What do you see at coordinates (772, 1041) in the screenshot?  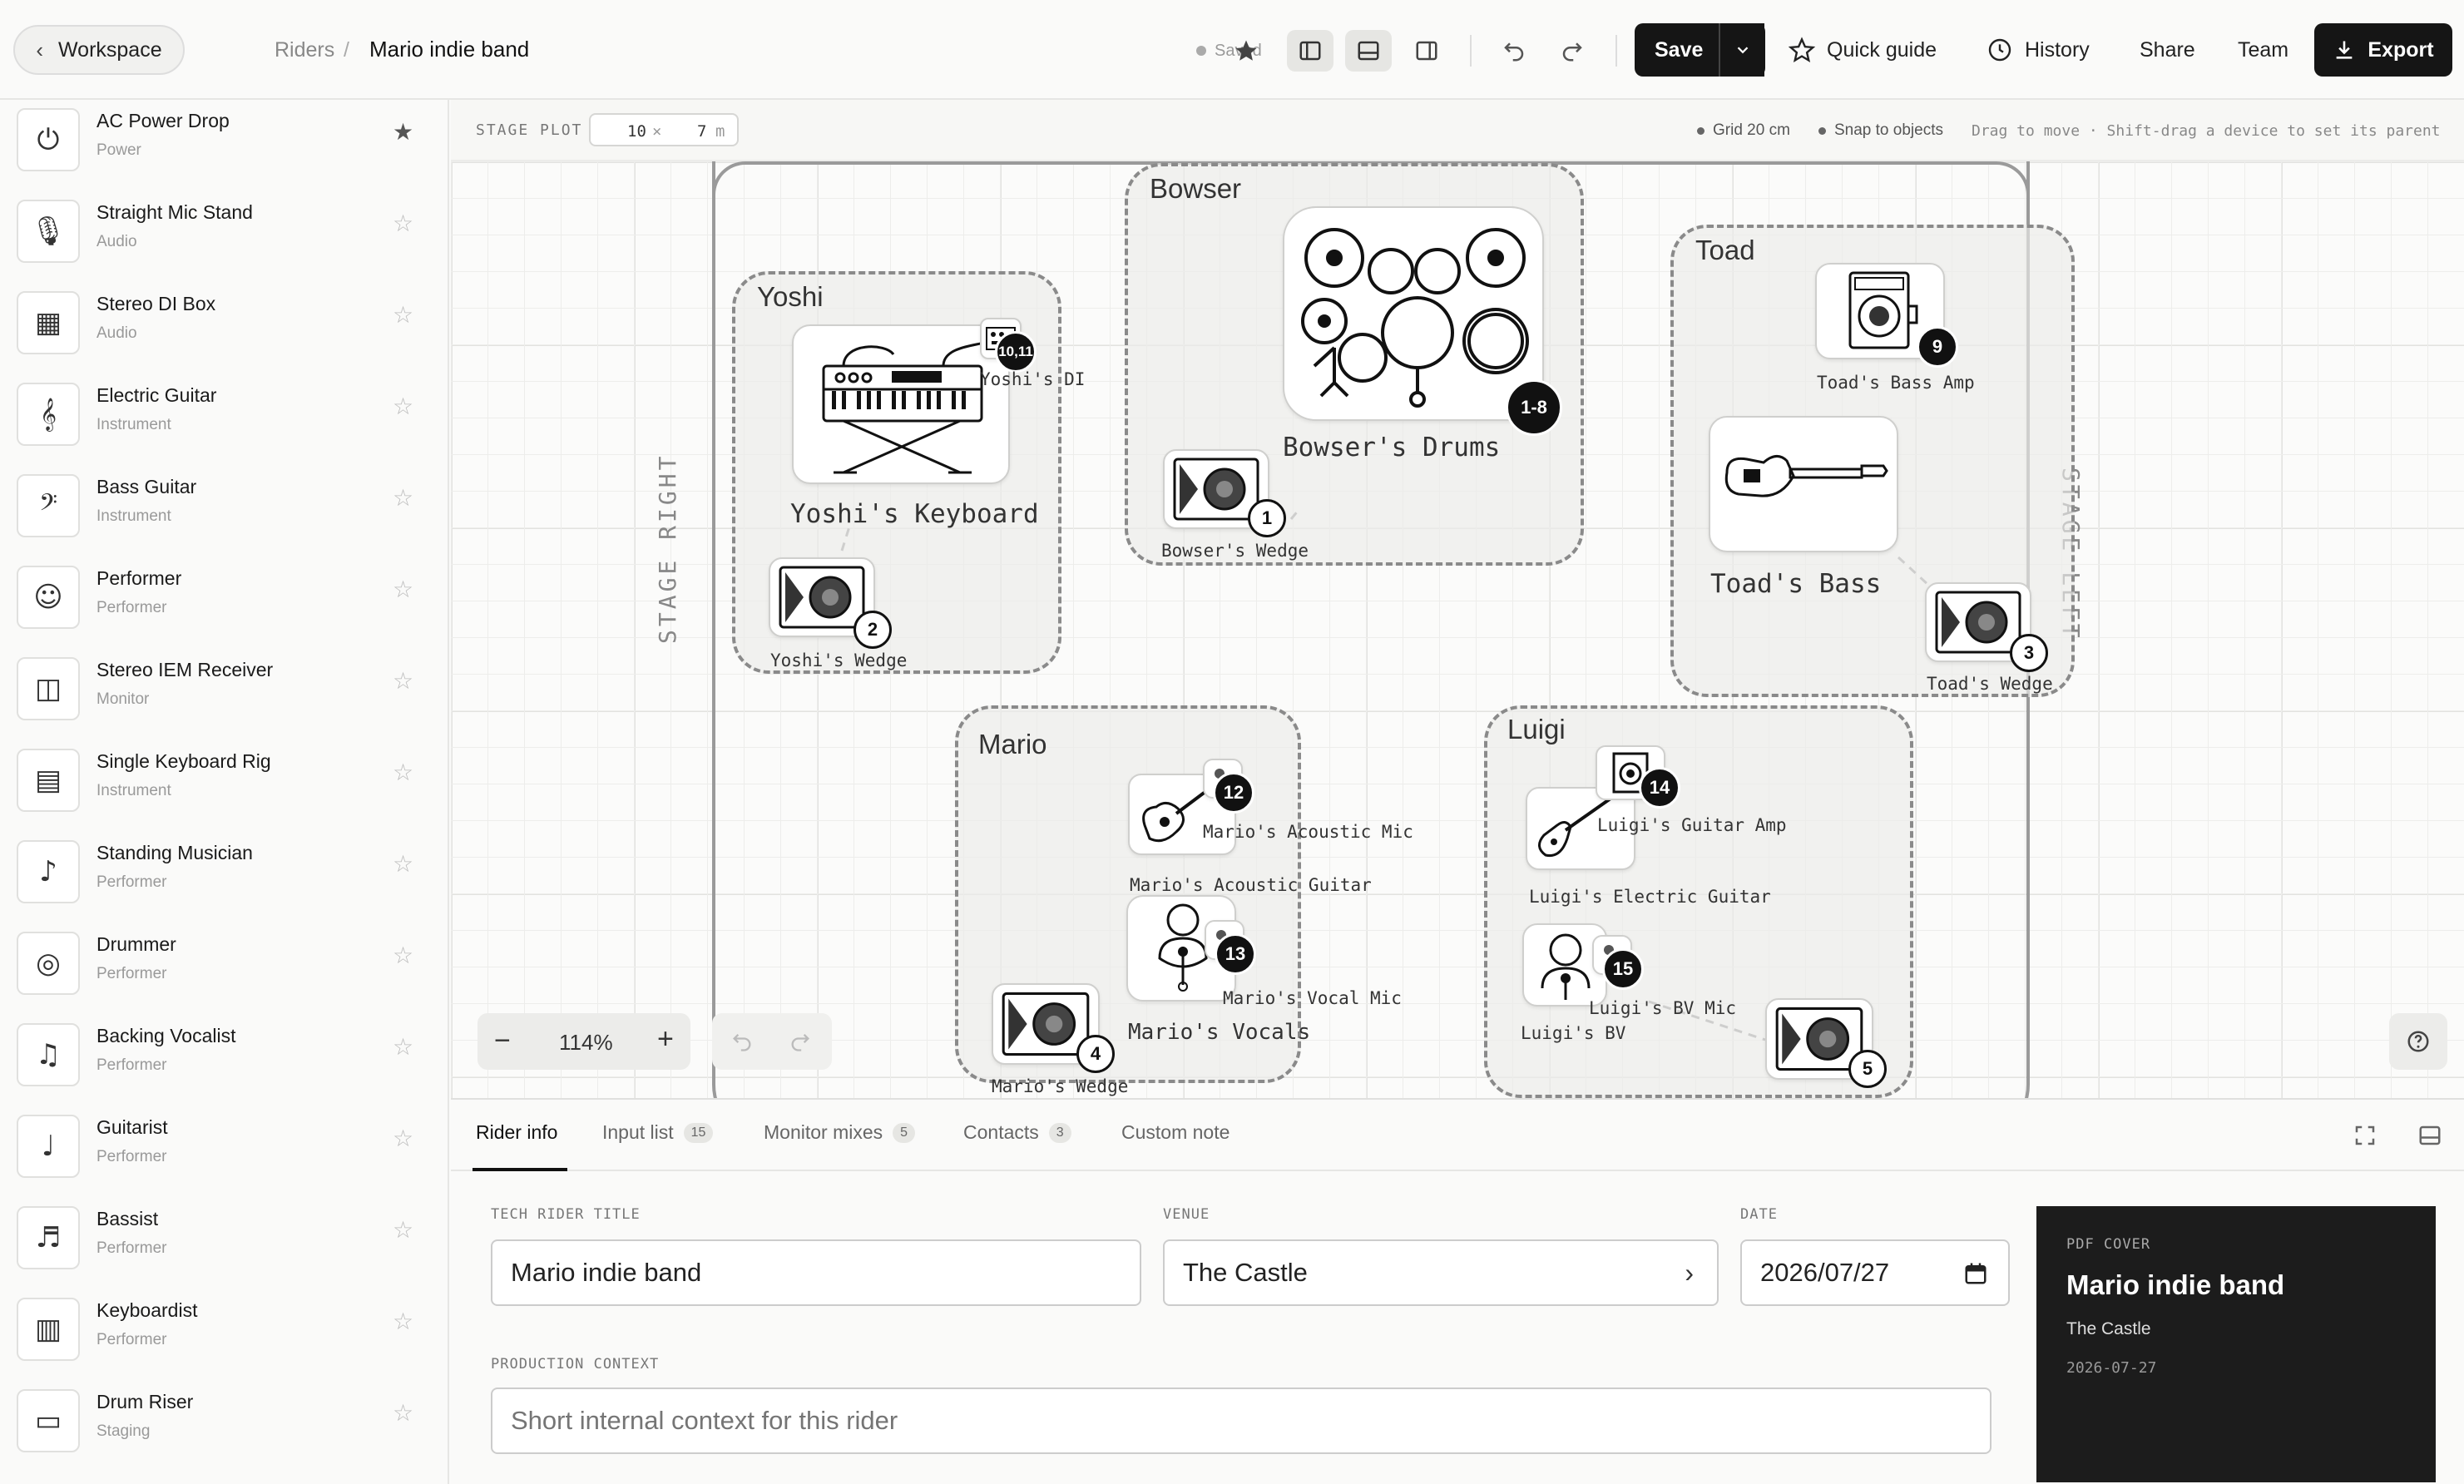 I see `canvas-history-controls` at bounding box center [772, 1041].